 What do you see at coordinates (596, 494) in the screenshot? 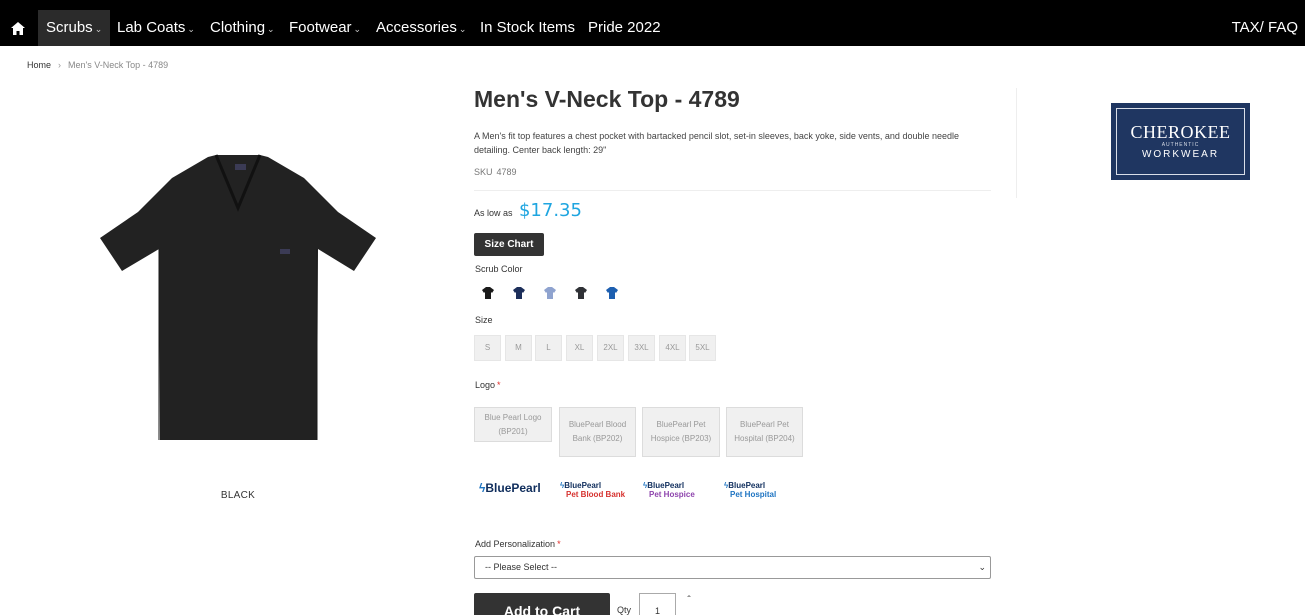
I see `bluepearl-logo-subtext: Pet Blood Bank` at bounding box center [596, 494].